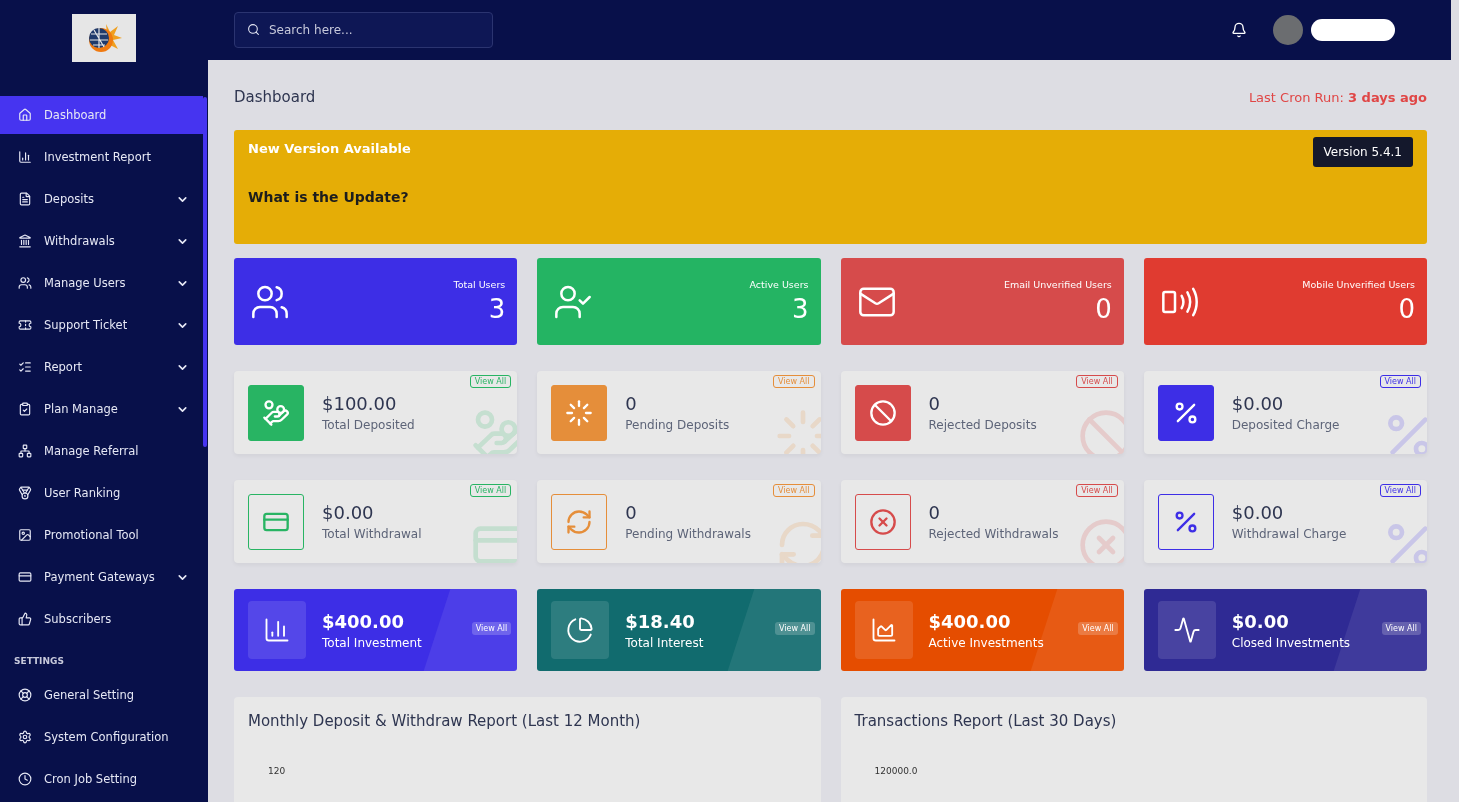 Image resolution: width=1459 pixels, height=802 pixels. Describe the element at coordinates (882, 521) in the screenshot. I see `x-circle-icon` at that location.